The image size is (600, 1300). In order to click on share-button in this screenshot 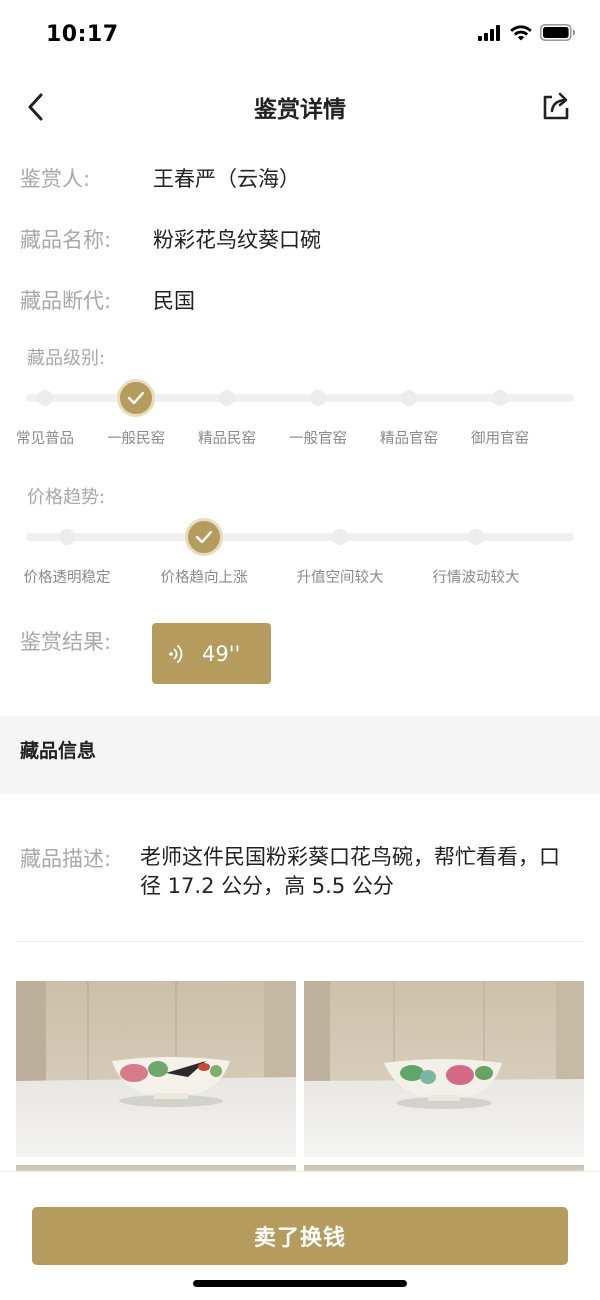, I will do `click(556, 106)`.